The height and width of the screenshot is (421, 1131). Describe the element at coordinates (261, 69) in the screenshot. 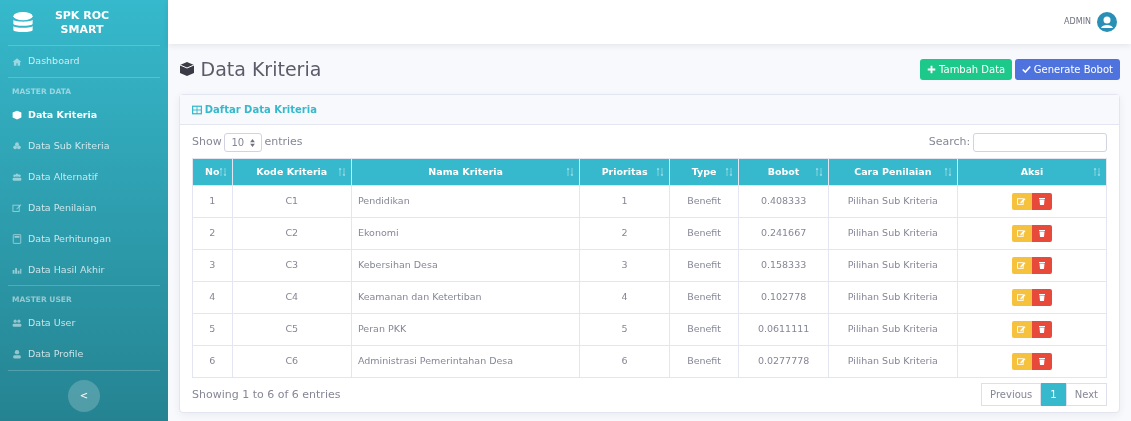

I see `page-title: Data Kriteria` at that location.